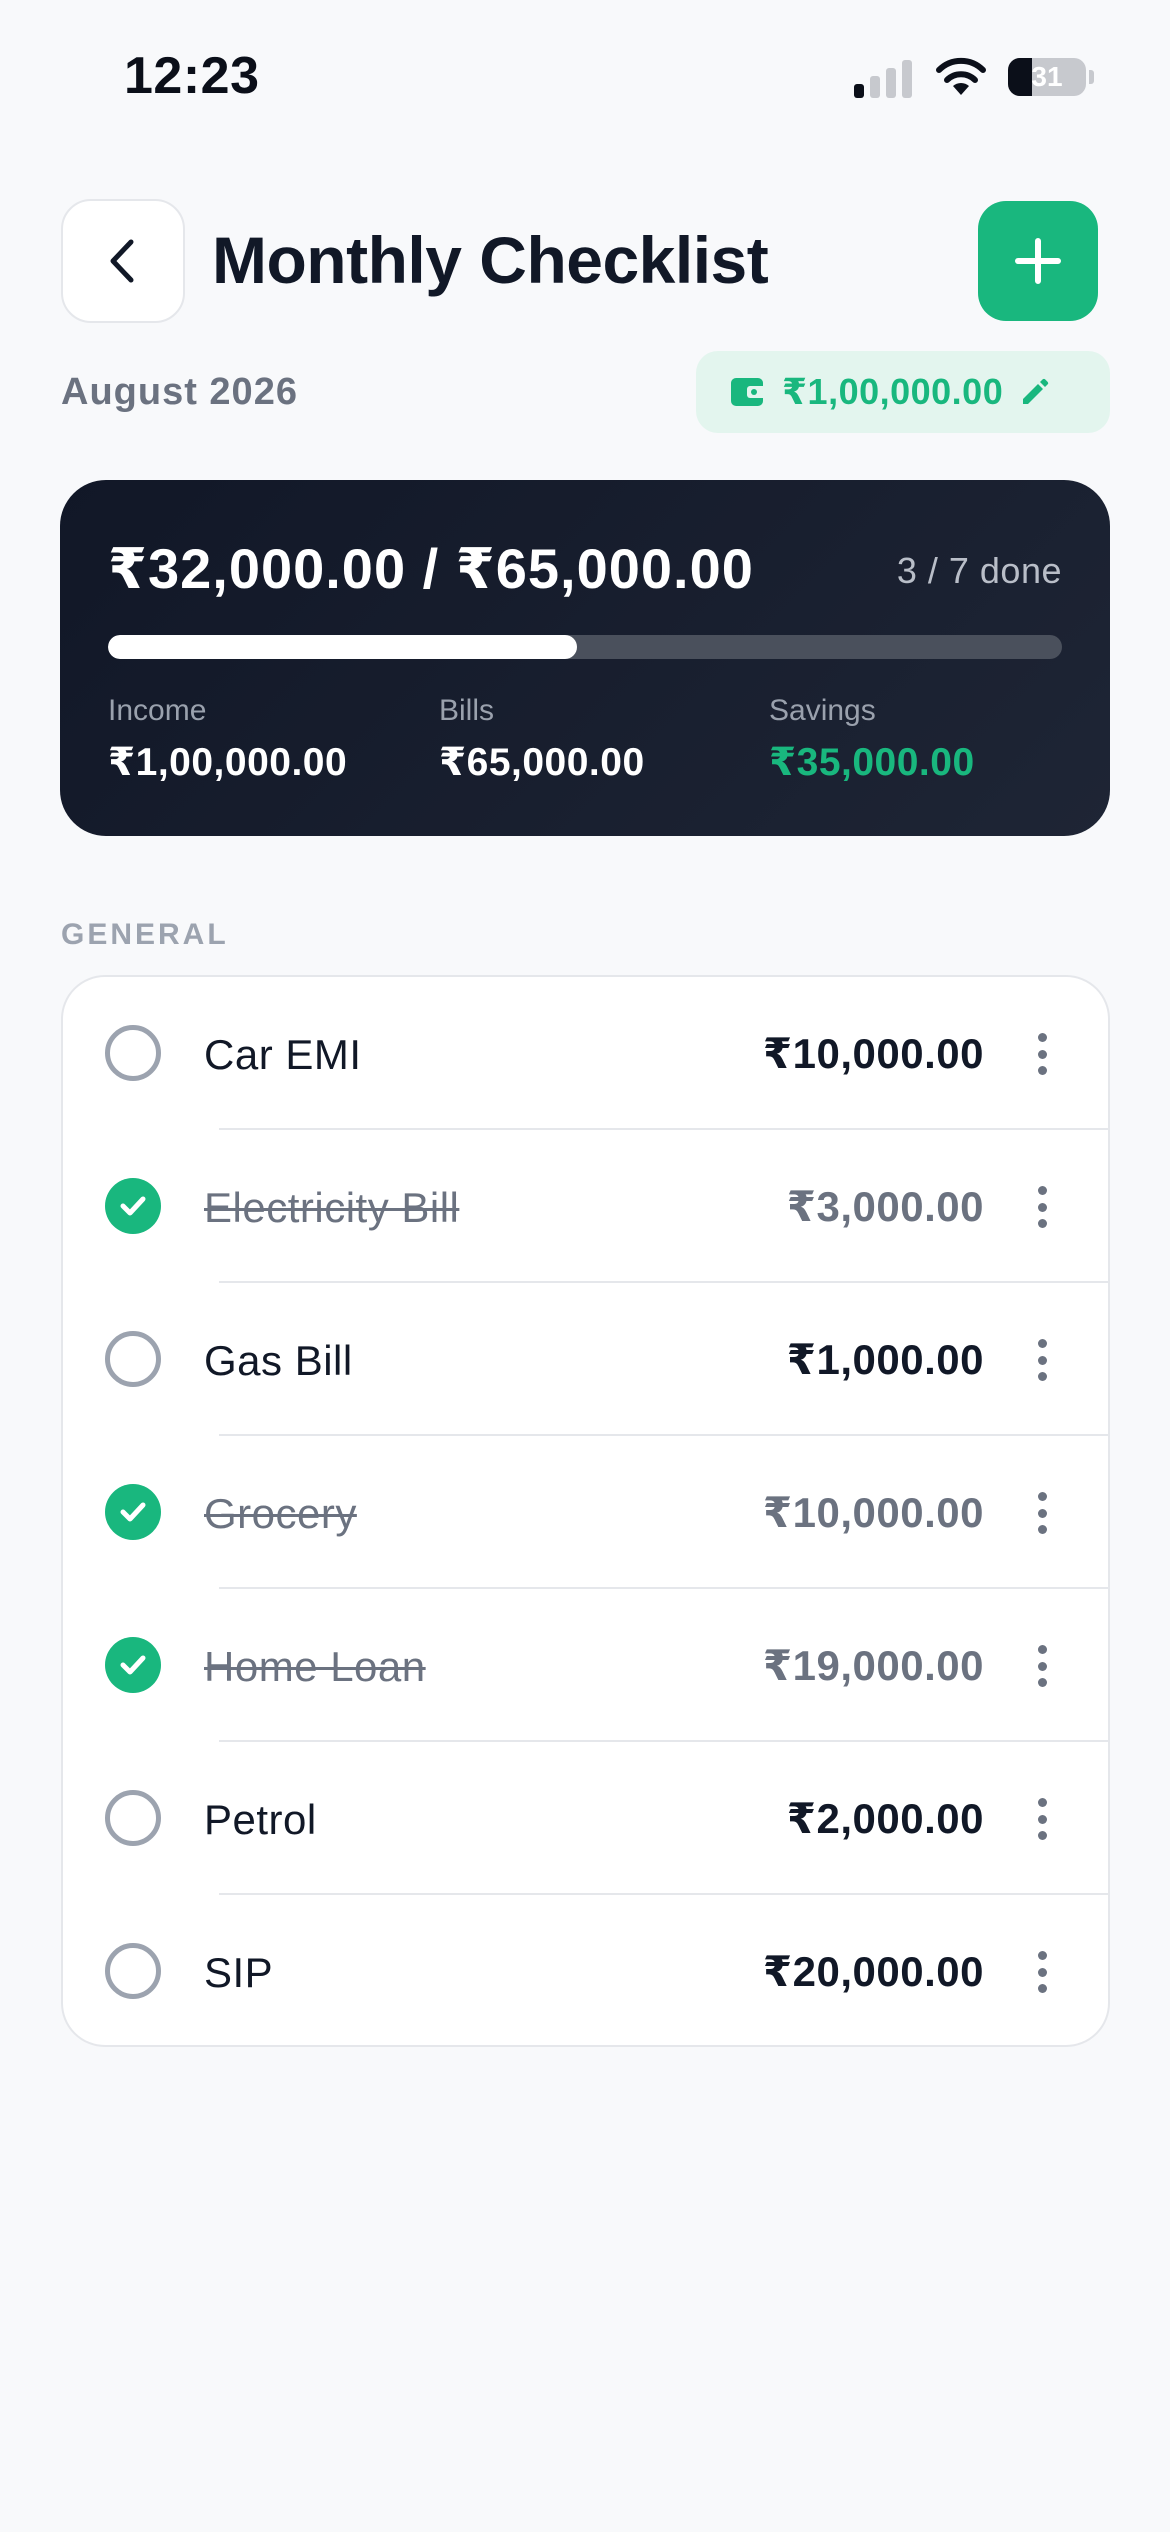  What do you see at coordinates (542, 762) in the screenshot?
I see `bills-value: ₹65,000.00` at bounding box center [542, 762].